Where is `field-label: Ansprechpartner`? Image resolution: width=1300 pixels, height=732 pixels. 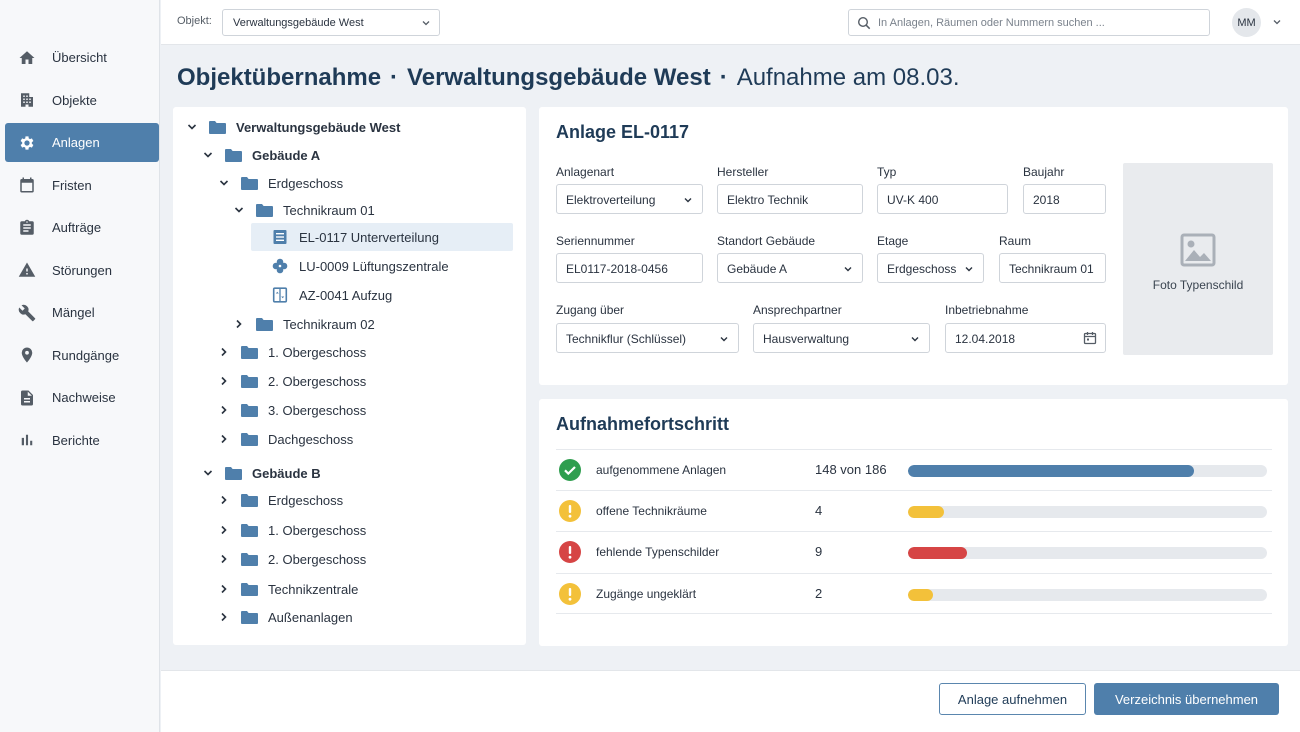
field-label: Ansprechpartner is located at coordinates (797, 310).